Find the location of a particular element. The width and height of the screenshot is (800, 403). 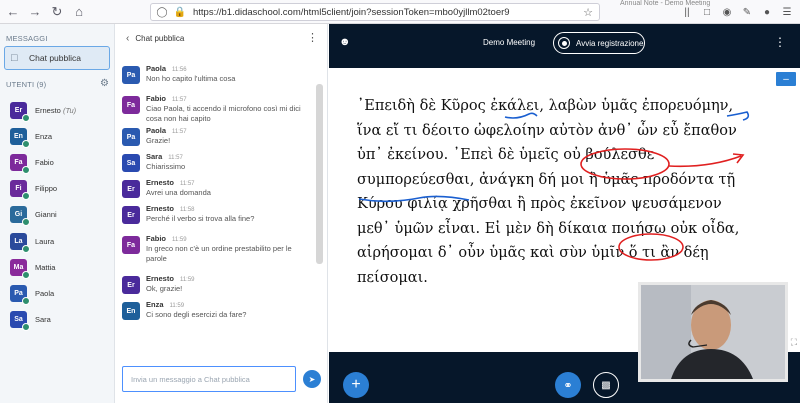

message-sender: Ernesto 11:57 is located at coordinates (170, 182).